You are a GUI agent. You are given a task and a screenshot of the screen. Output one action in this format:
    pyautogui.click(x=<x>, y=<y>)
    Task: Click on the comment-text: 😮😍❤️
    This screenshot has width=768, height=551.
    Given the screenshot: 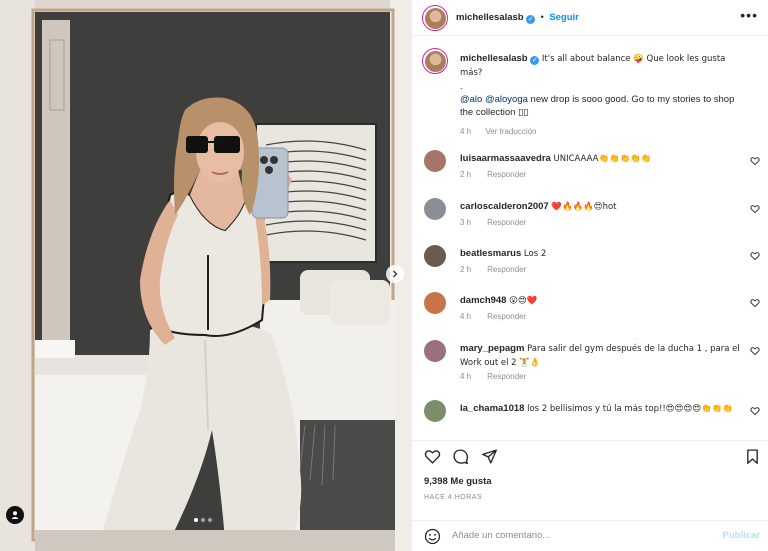 What is the action you would take?
    pyautogui.click(x=523, y=301)
    